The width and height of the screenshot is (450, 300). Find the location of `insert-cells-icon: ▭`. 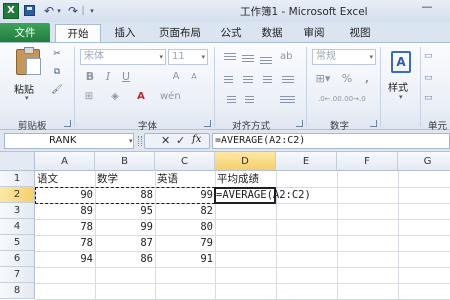

insert-cells-icon: ▭ is located at coordinates (431, 57).